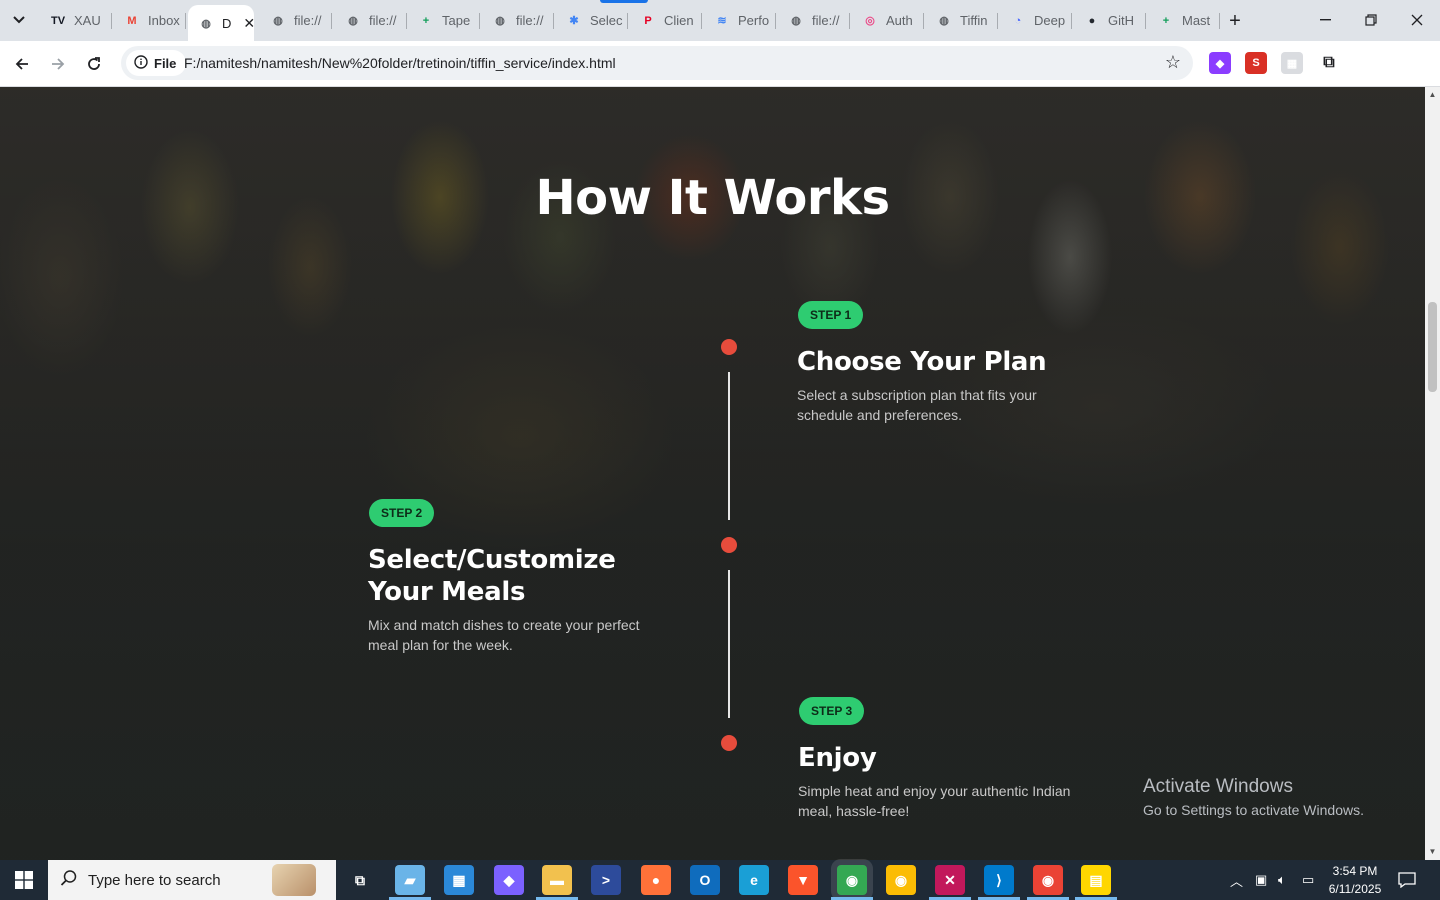  What do you see at coordinates (165, 63) in the screenshot?
I see `site-chip-label: File` at bounding box center [165, 63].